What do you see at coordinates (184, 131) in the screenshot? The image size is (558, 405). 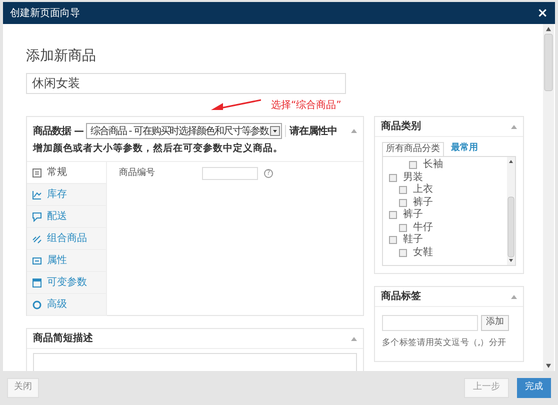 I see `product-type-select: 综合商品 - 可在购买时选择颜色和尺寸等参数` at bounding box center [184, 131].